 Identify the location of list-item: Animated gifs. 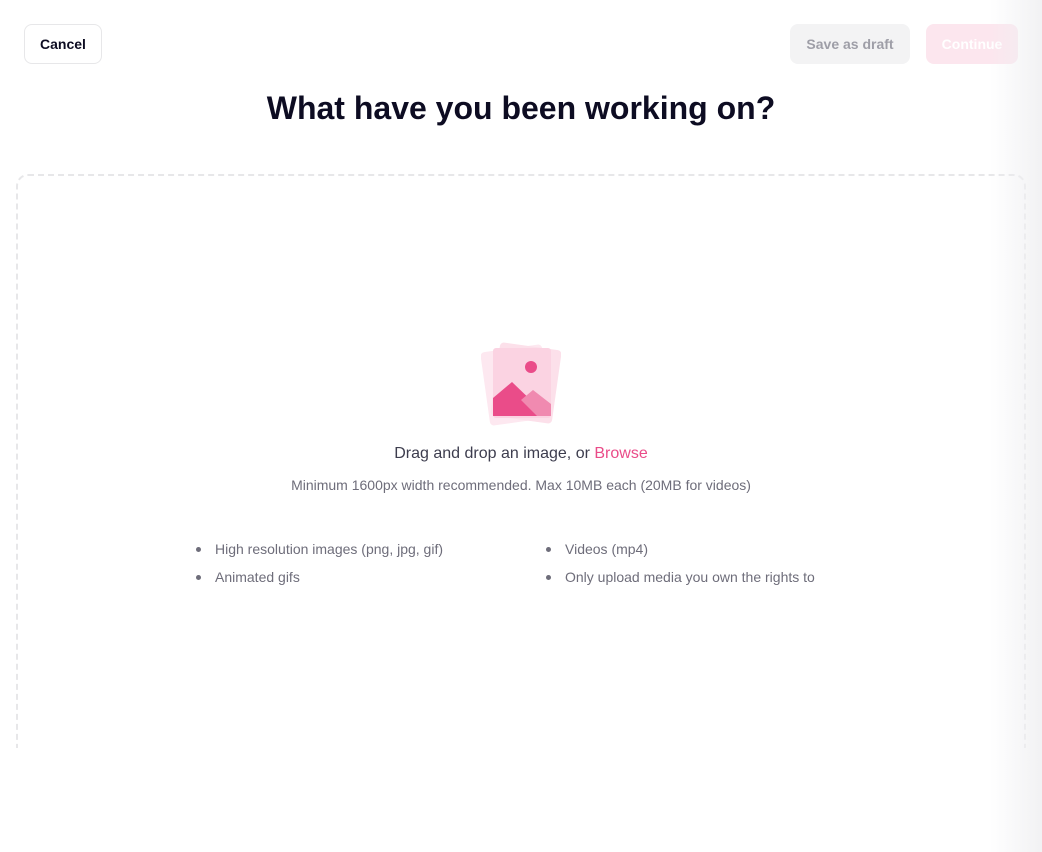
(355, 582).